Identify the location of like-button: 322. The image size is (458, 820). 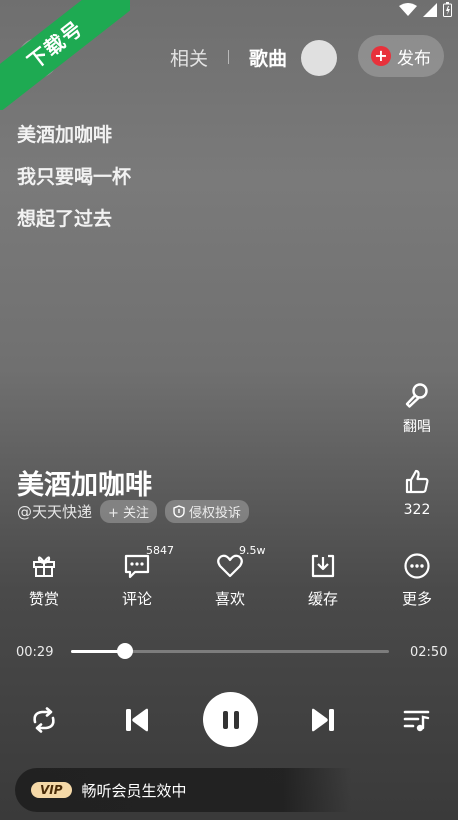
(417, 493).